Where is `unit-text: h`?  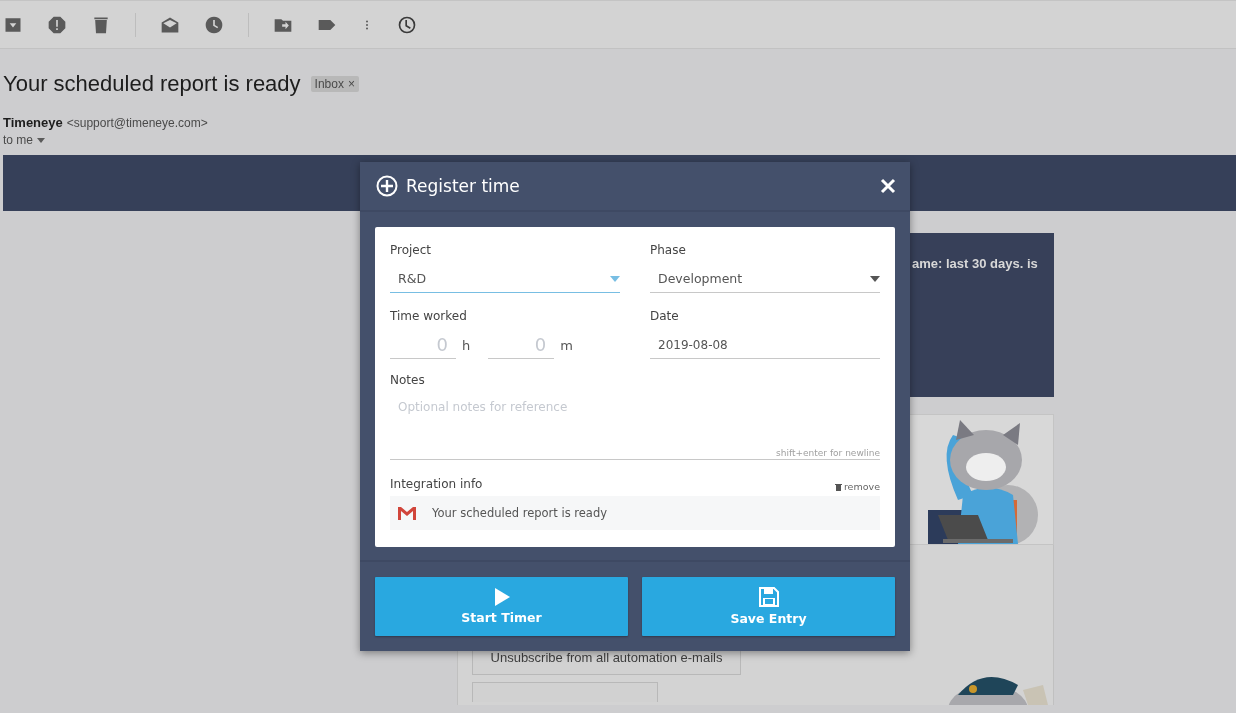 unit-text: h is located at coordinates (466, 345).